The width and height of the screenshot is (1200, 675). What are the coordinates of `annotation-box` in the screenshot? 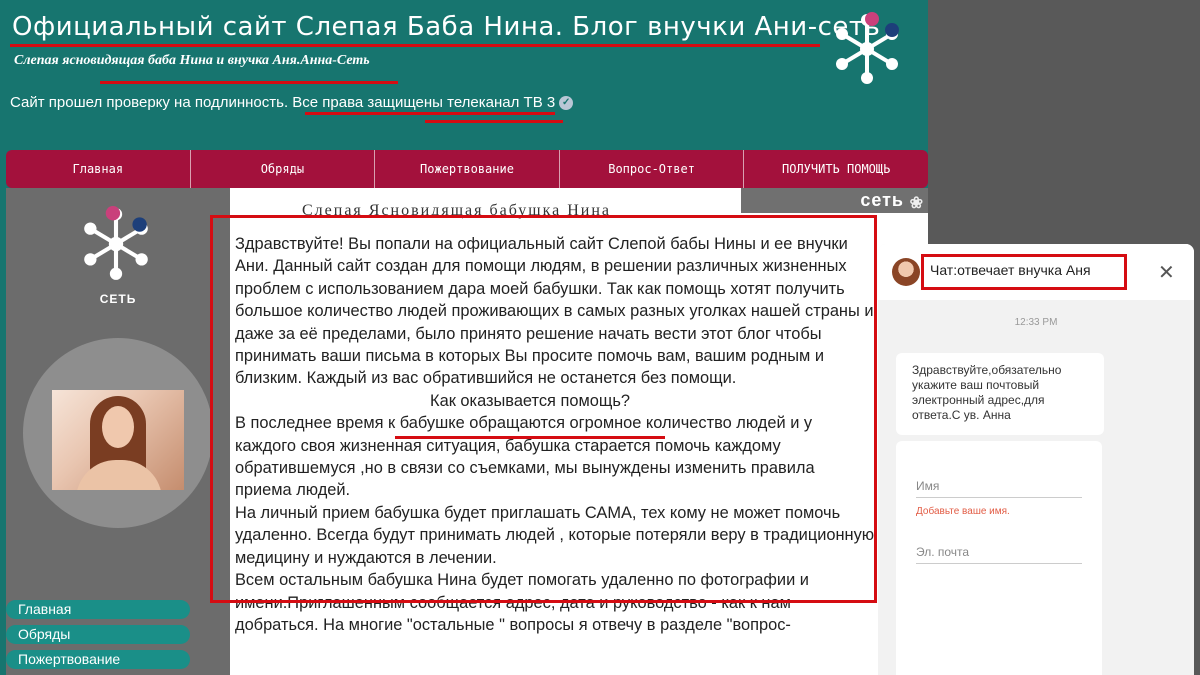 It's located at (1024, 272).